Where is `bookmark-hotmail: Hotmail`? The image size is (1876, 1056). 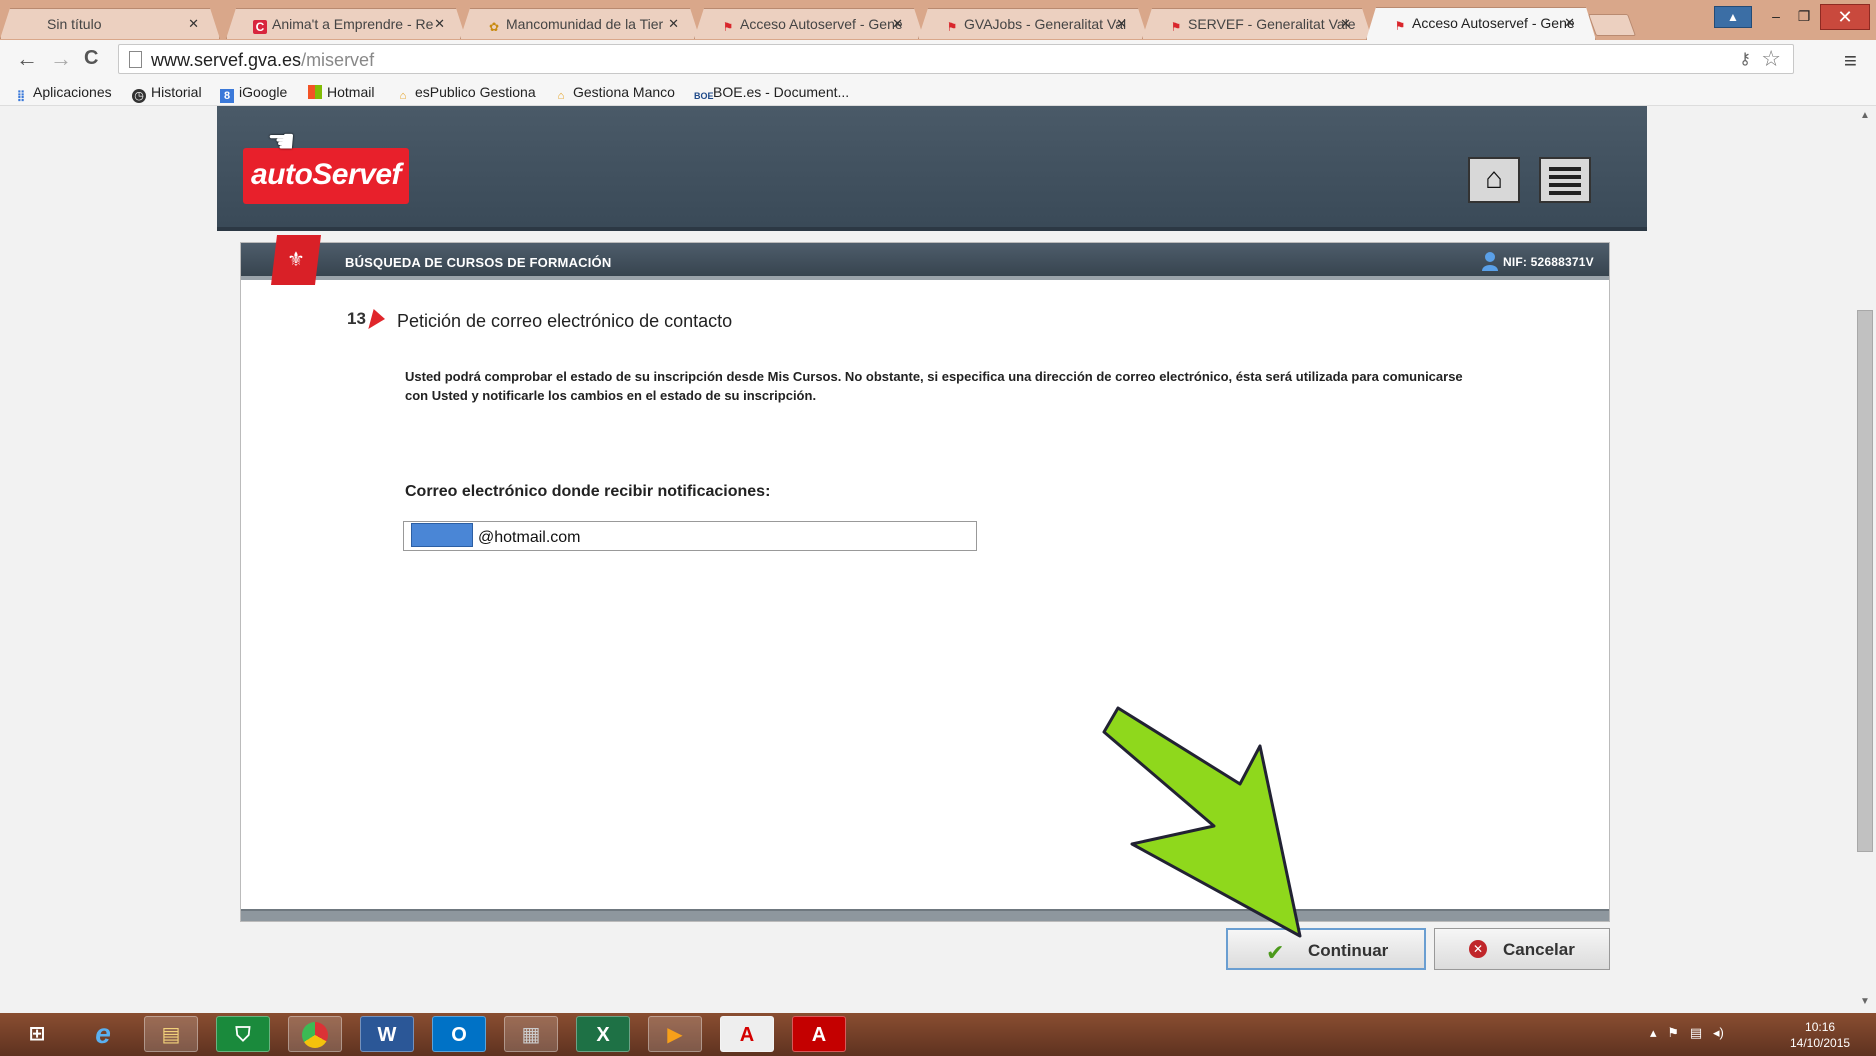 bookmark-hotmail: Hotmail is located at coordinates (341, 92).